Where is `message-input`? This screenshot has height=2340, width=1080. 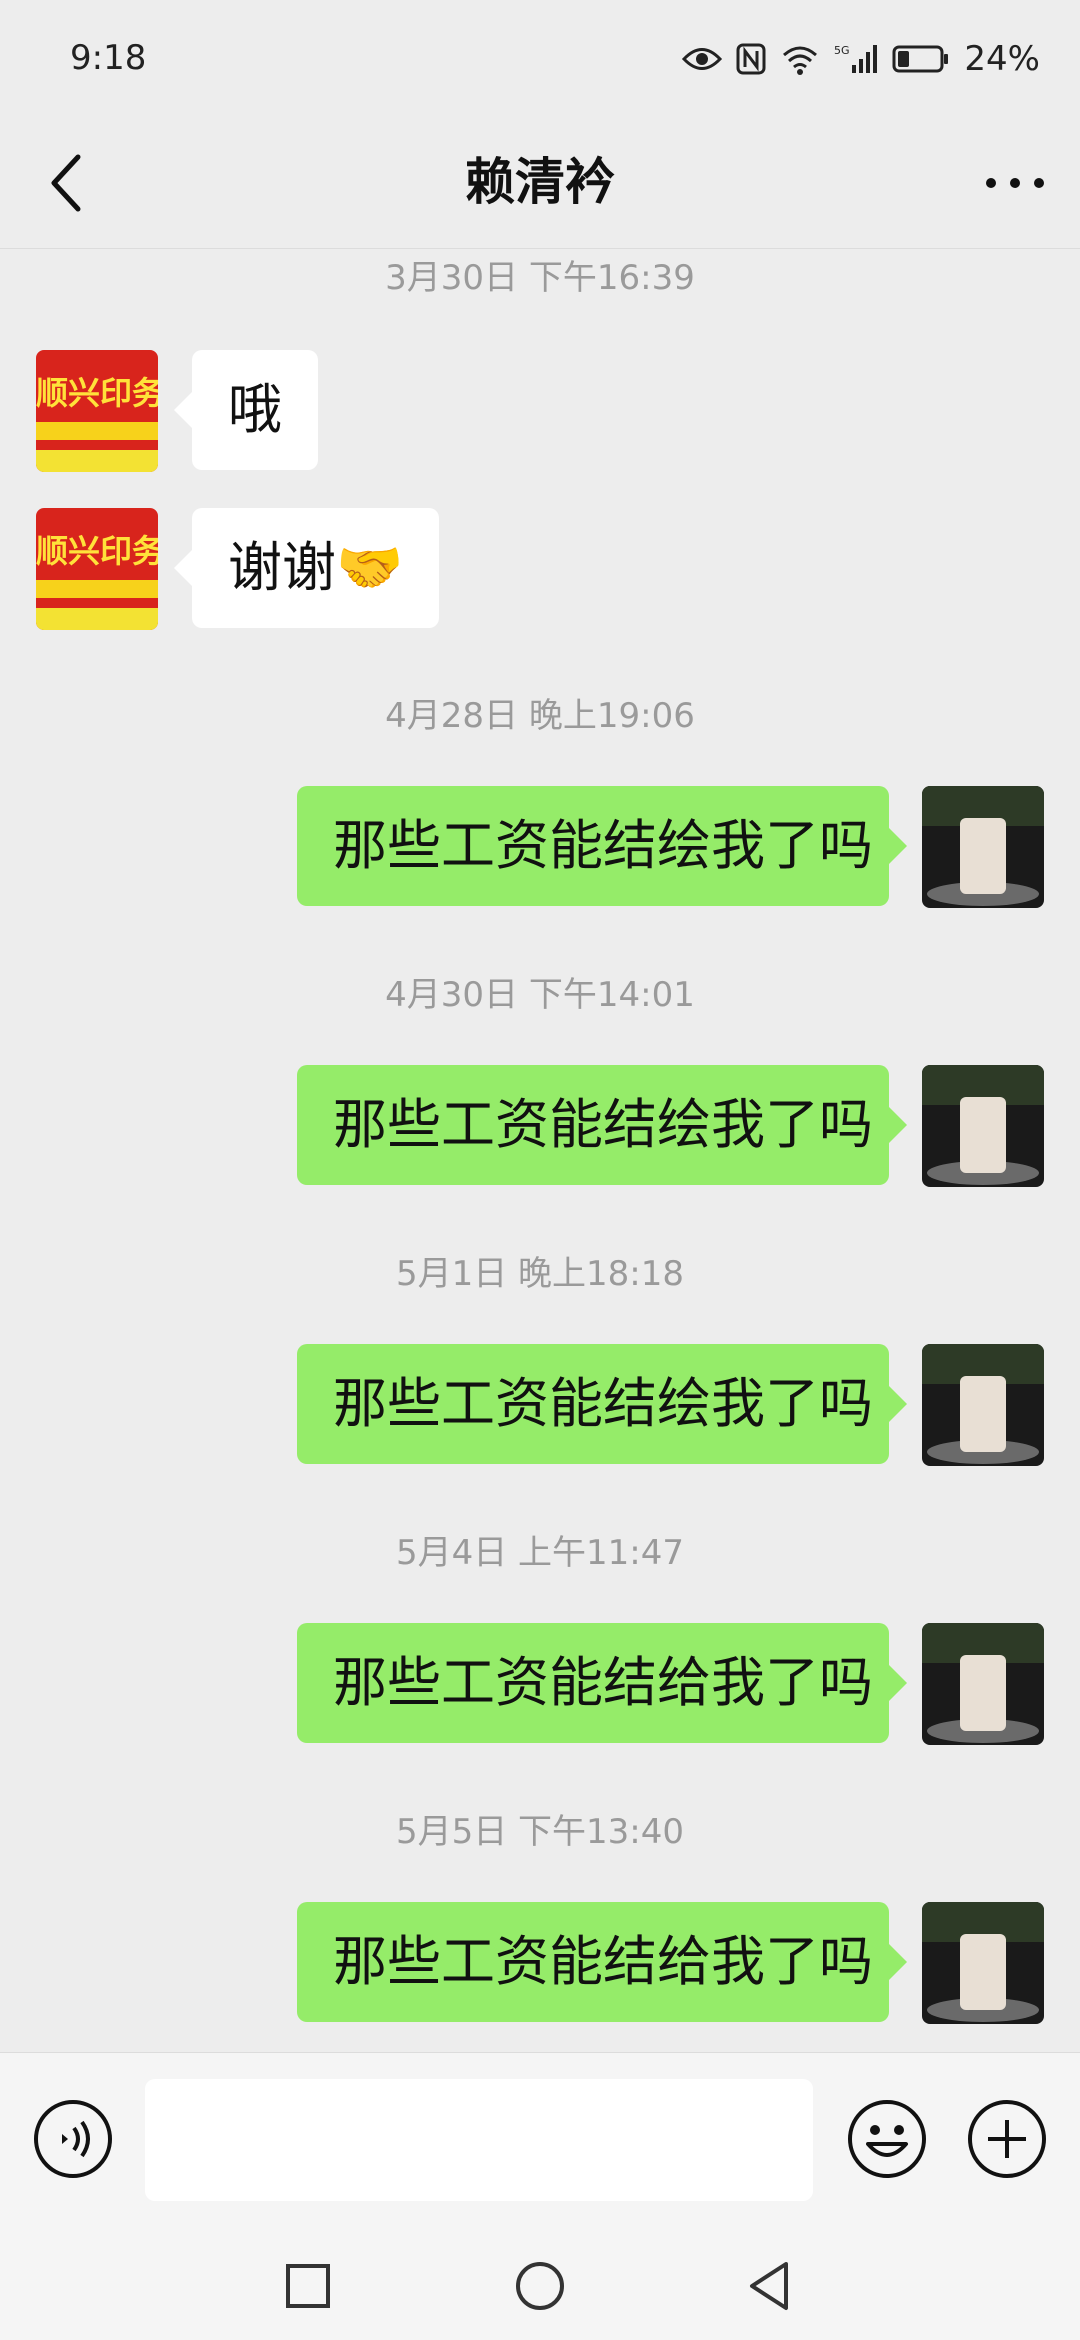 message-input is located at coordinates (479, 2140).